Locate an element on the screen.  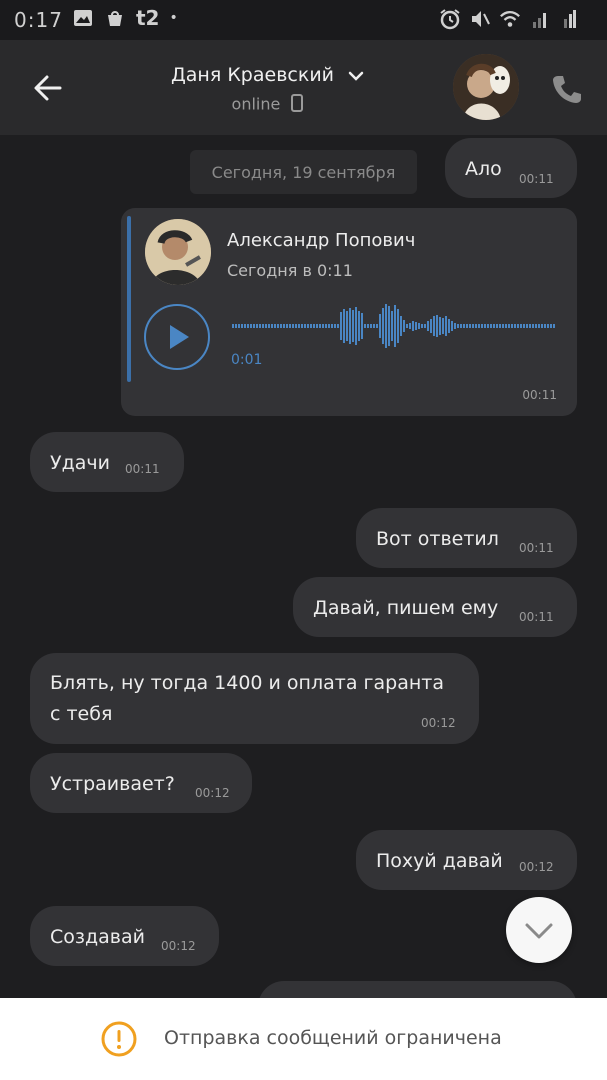
message-bubble: Устраивает? 00:12 is located at coordinates (141, 783).